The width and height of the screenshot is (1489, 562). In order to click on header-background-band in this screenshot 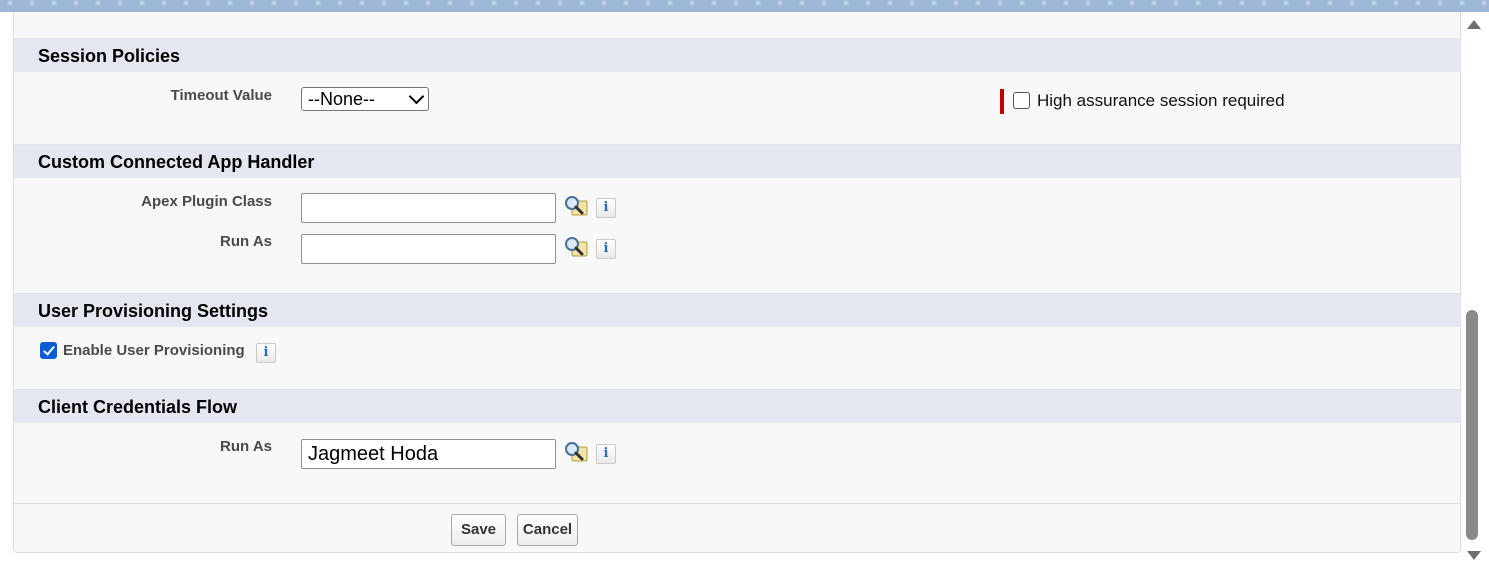, I will do `click(744, 6)`.